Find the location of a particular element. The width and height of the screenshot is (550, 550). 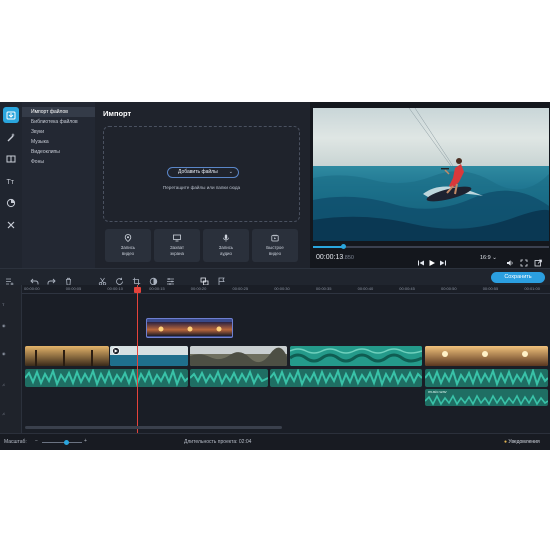

overlay-clip is located at coordinates (189, 328).